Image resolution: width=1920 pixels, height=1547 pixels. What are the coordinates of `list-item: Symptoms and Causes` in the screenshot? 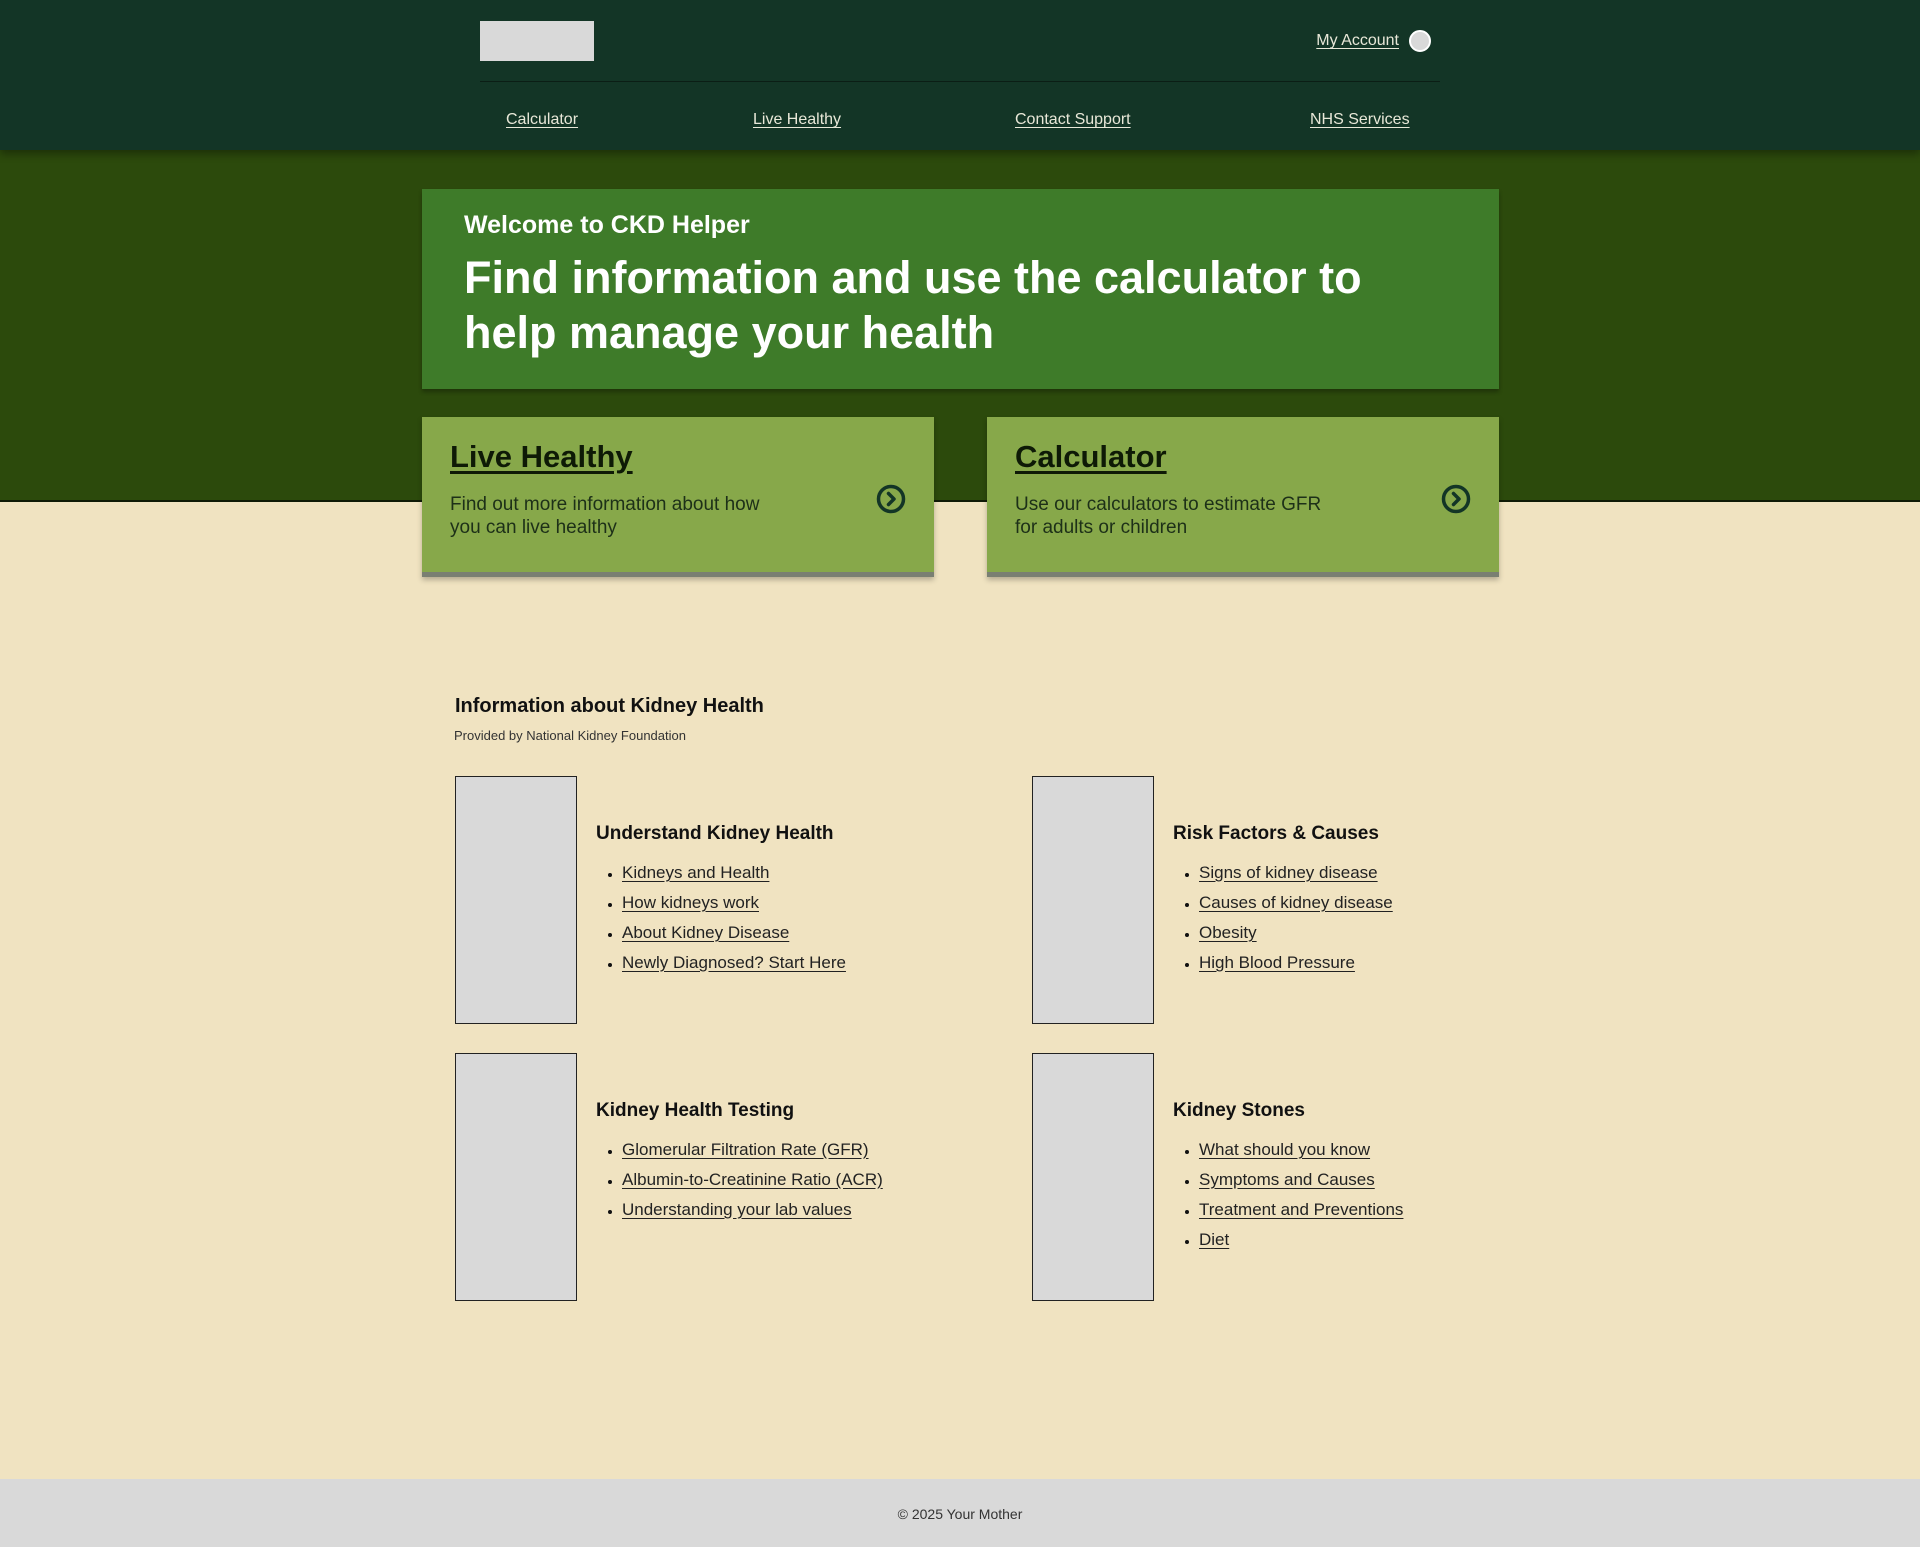 It's located at (1301, 1180).